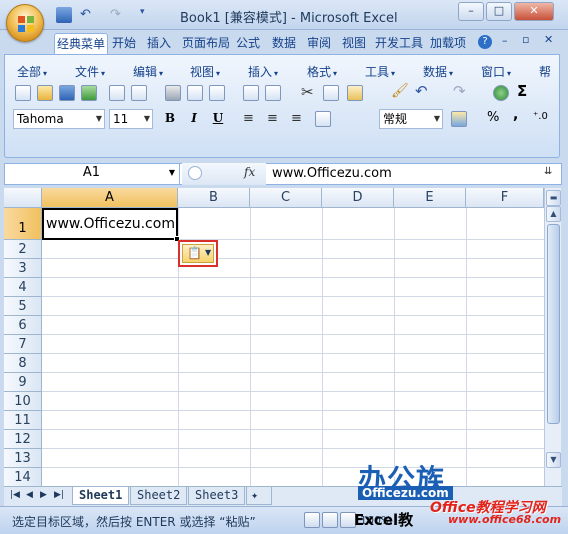 The image size is (568, 534). Describe the element at coordinates (23, 344) in the screenshot. I see `row-header-7: 7` at that location.